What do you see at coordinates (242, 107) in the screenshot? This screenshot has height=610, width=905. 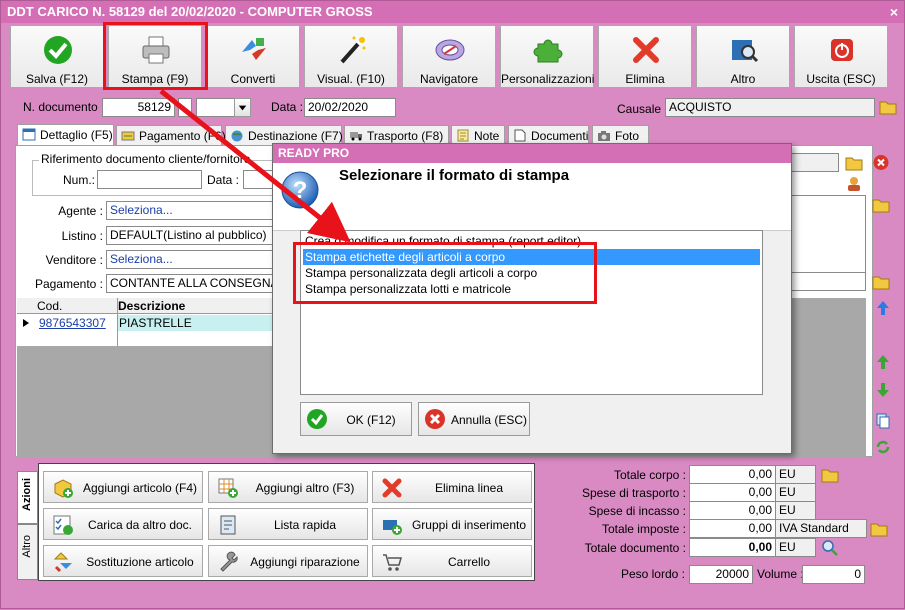 I see `doc-series-dropdown` at bounding box center [242, 107].